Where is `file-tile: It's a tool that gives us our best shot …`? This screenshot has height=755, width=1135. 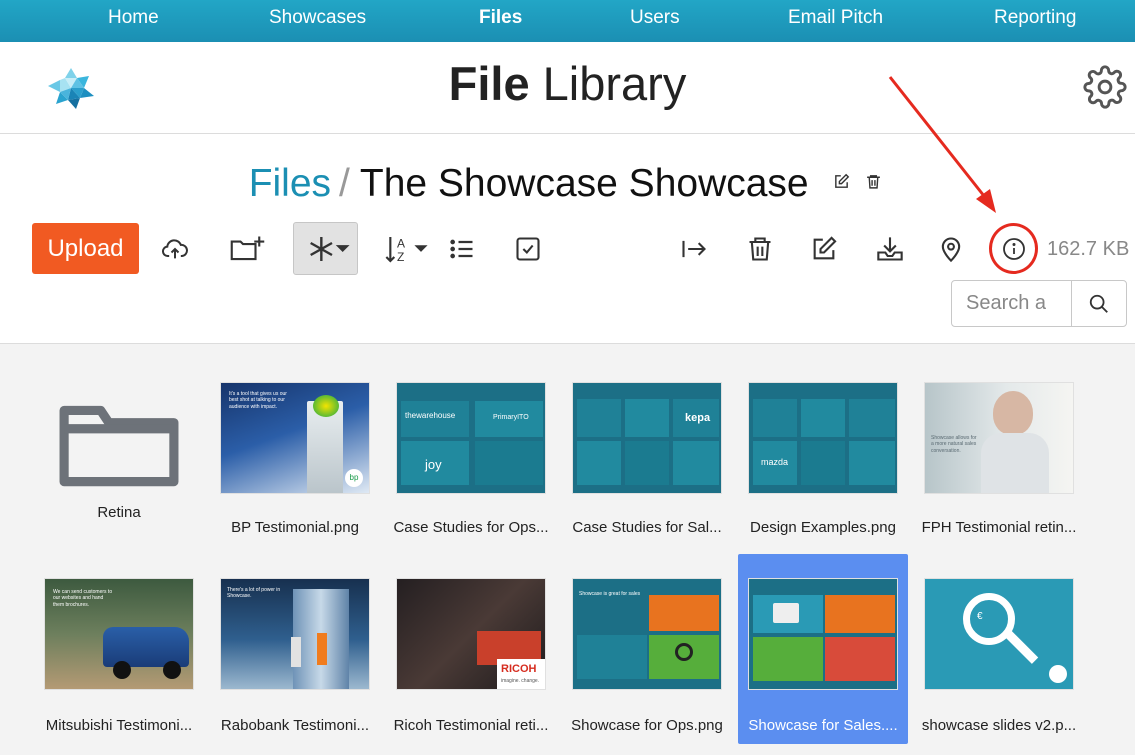
file-tile: It's a tool that gives us our best shot … is located at coordinates (295, 462).